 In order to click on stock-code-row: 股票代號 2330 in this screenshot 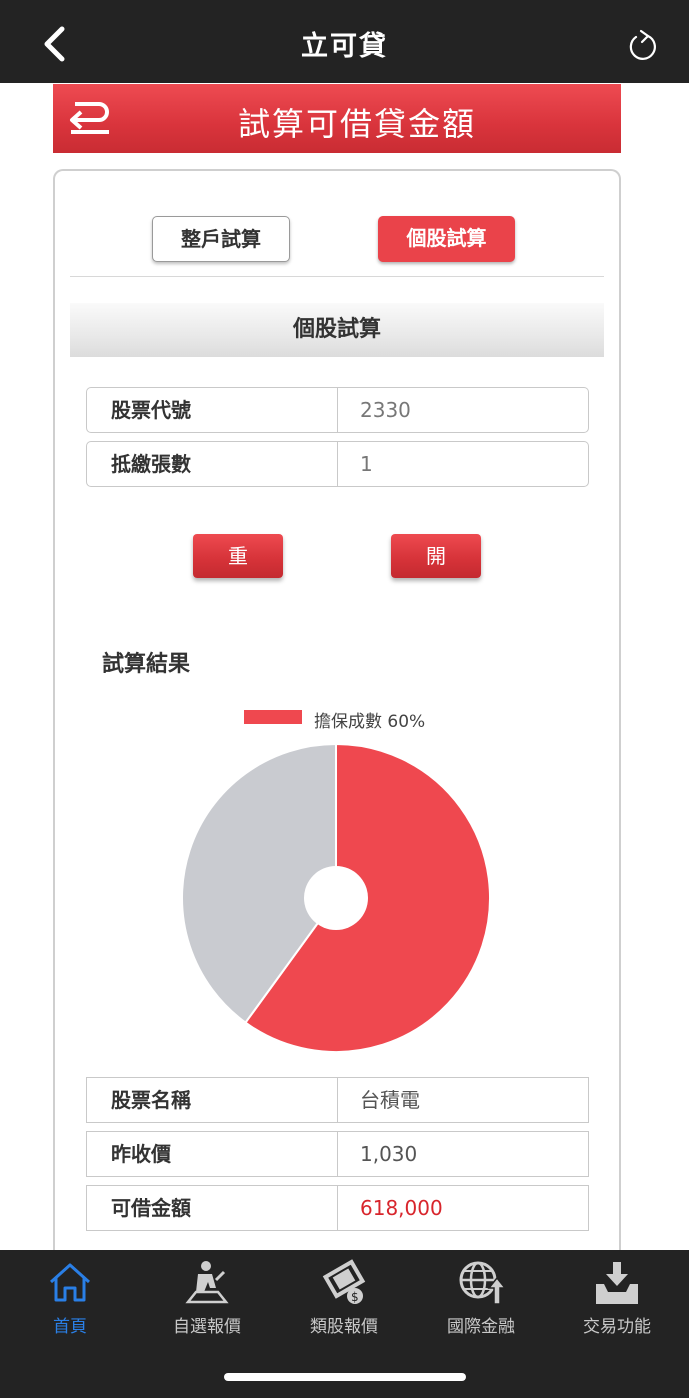, I will do `click(337, 410)`.